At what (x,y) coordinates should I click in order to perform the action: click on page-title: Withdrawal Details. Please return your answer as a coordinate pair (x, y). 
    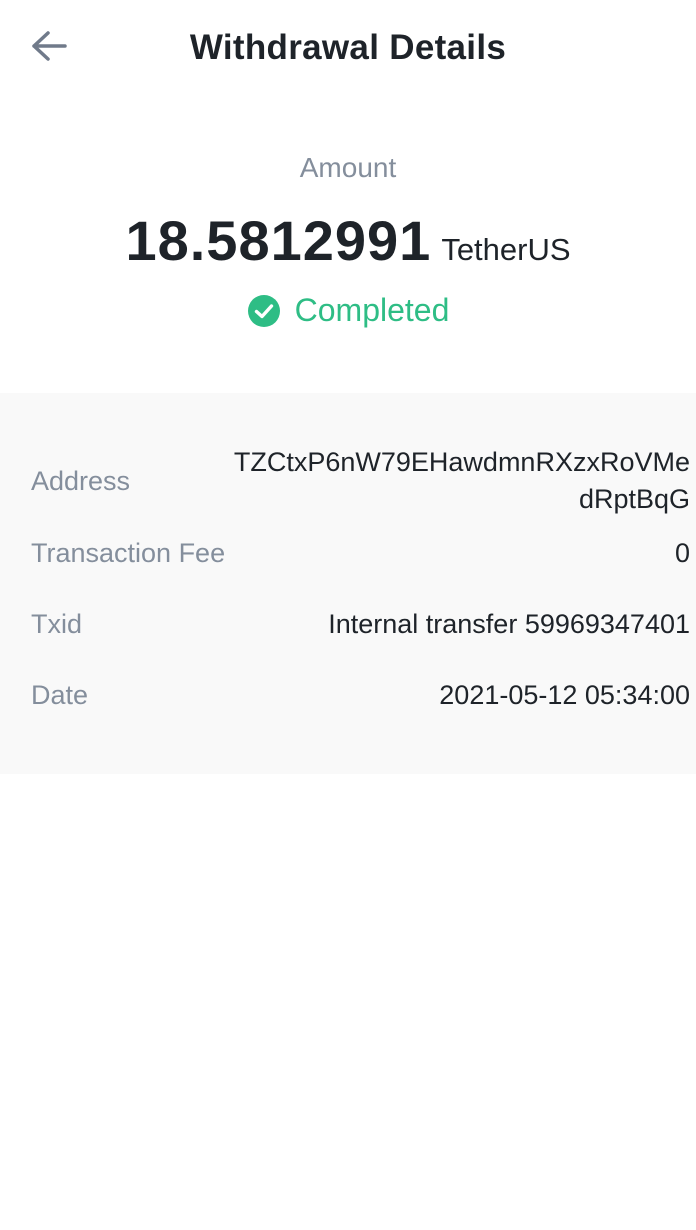
    Looking at the image, I should click on (348, 47).